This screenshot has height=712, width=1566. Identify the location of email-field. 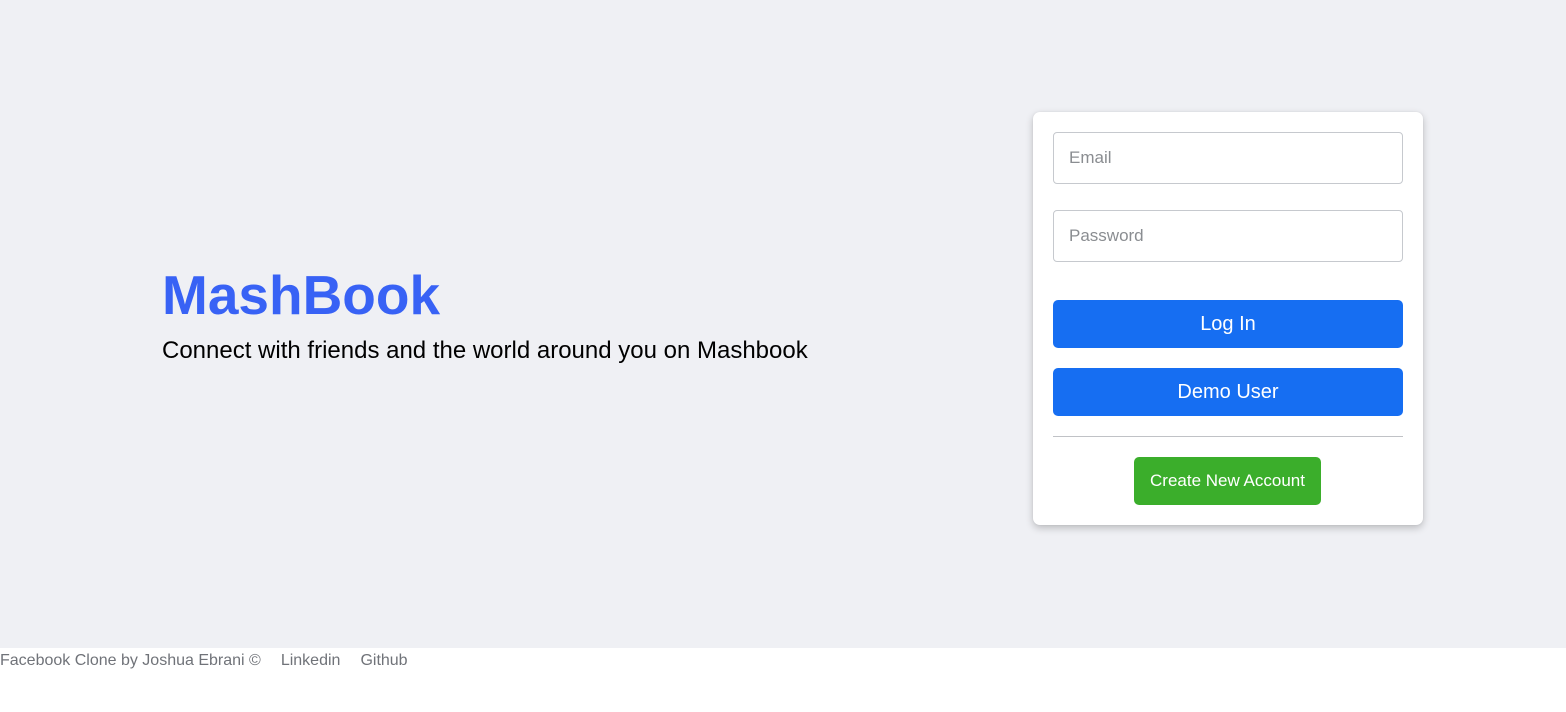
(1228, 158).